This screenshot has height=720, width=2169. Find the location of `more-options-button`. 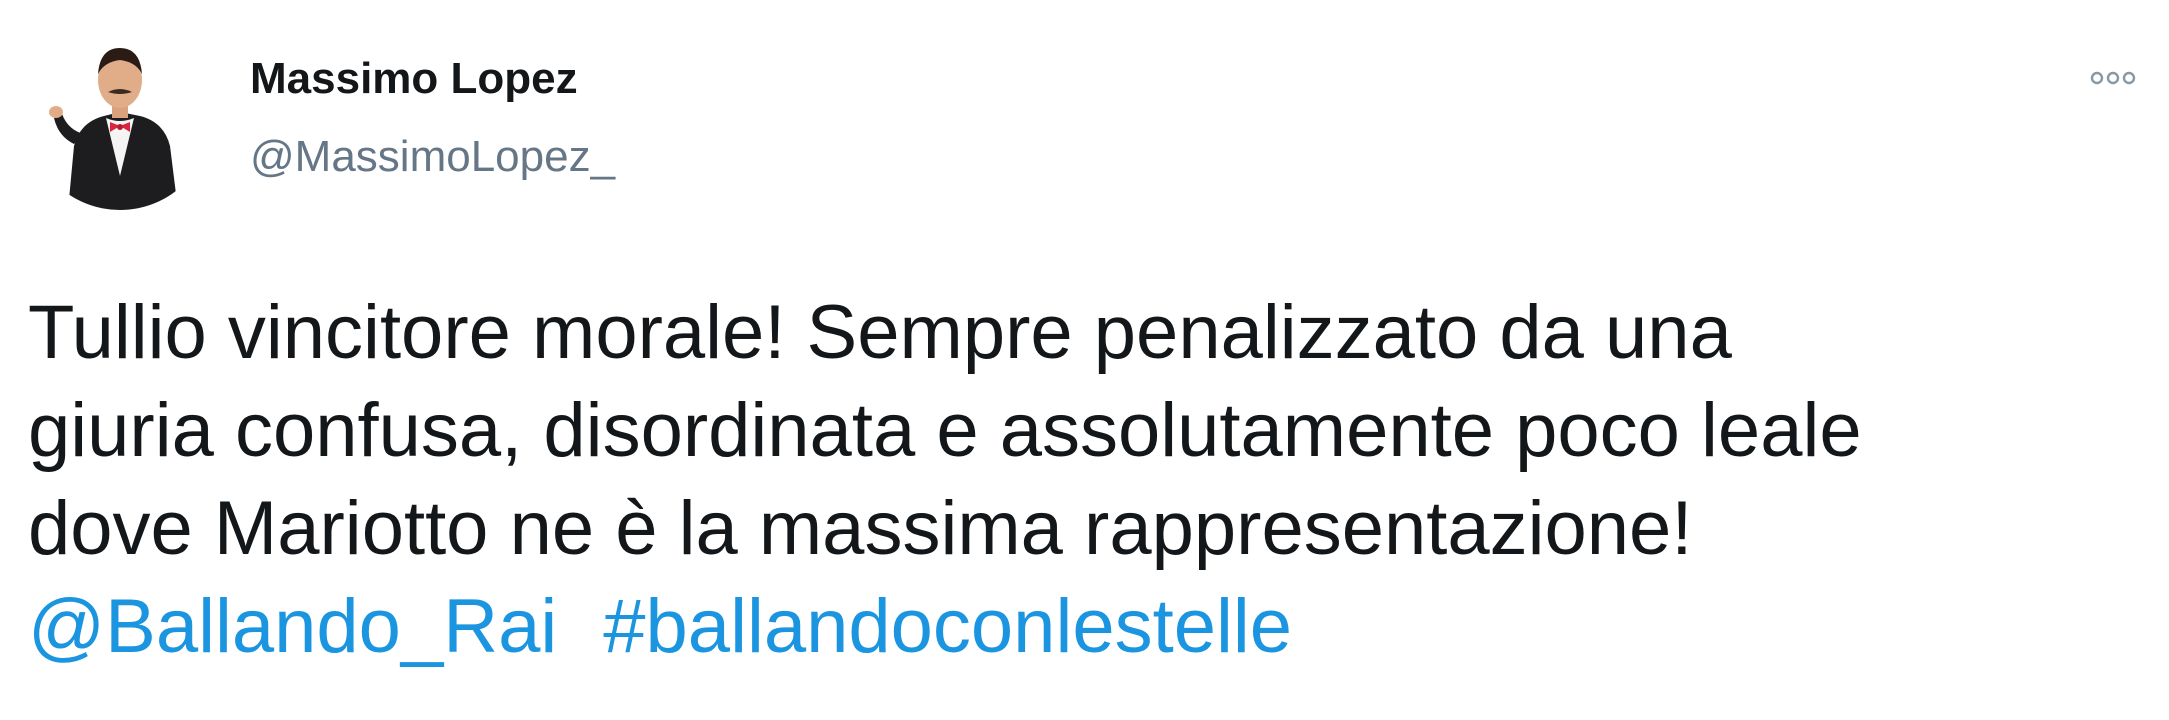

more-options-button is located at coordinates (2113, 78).